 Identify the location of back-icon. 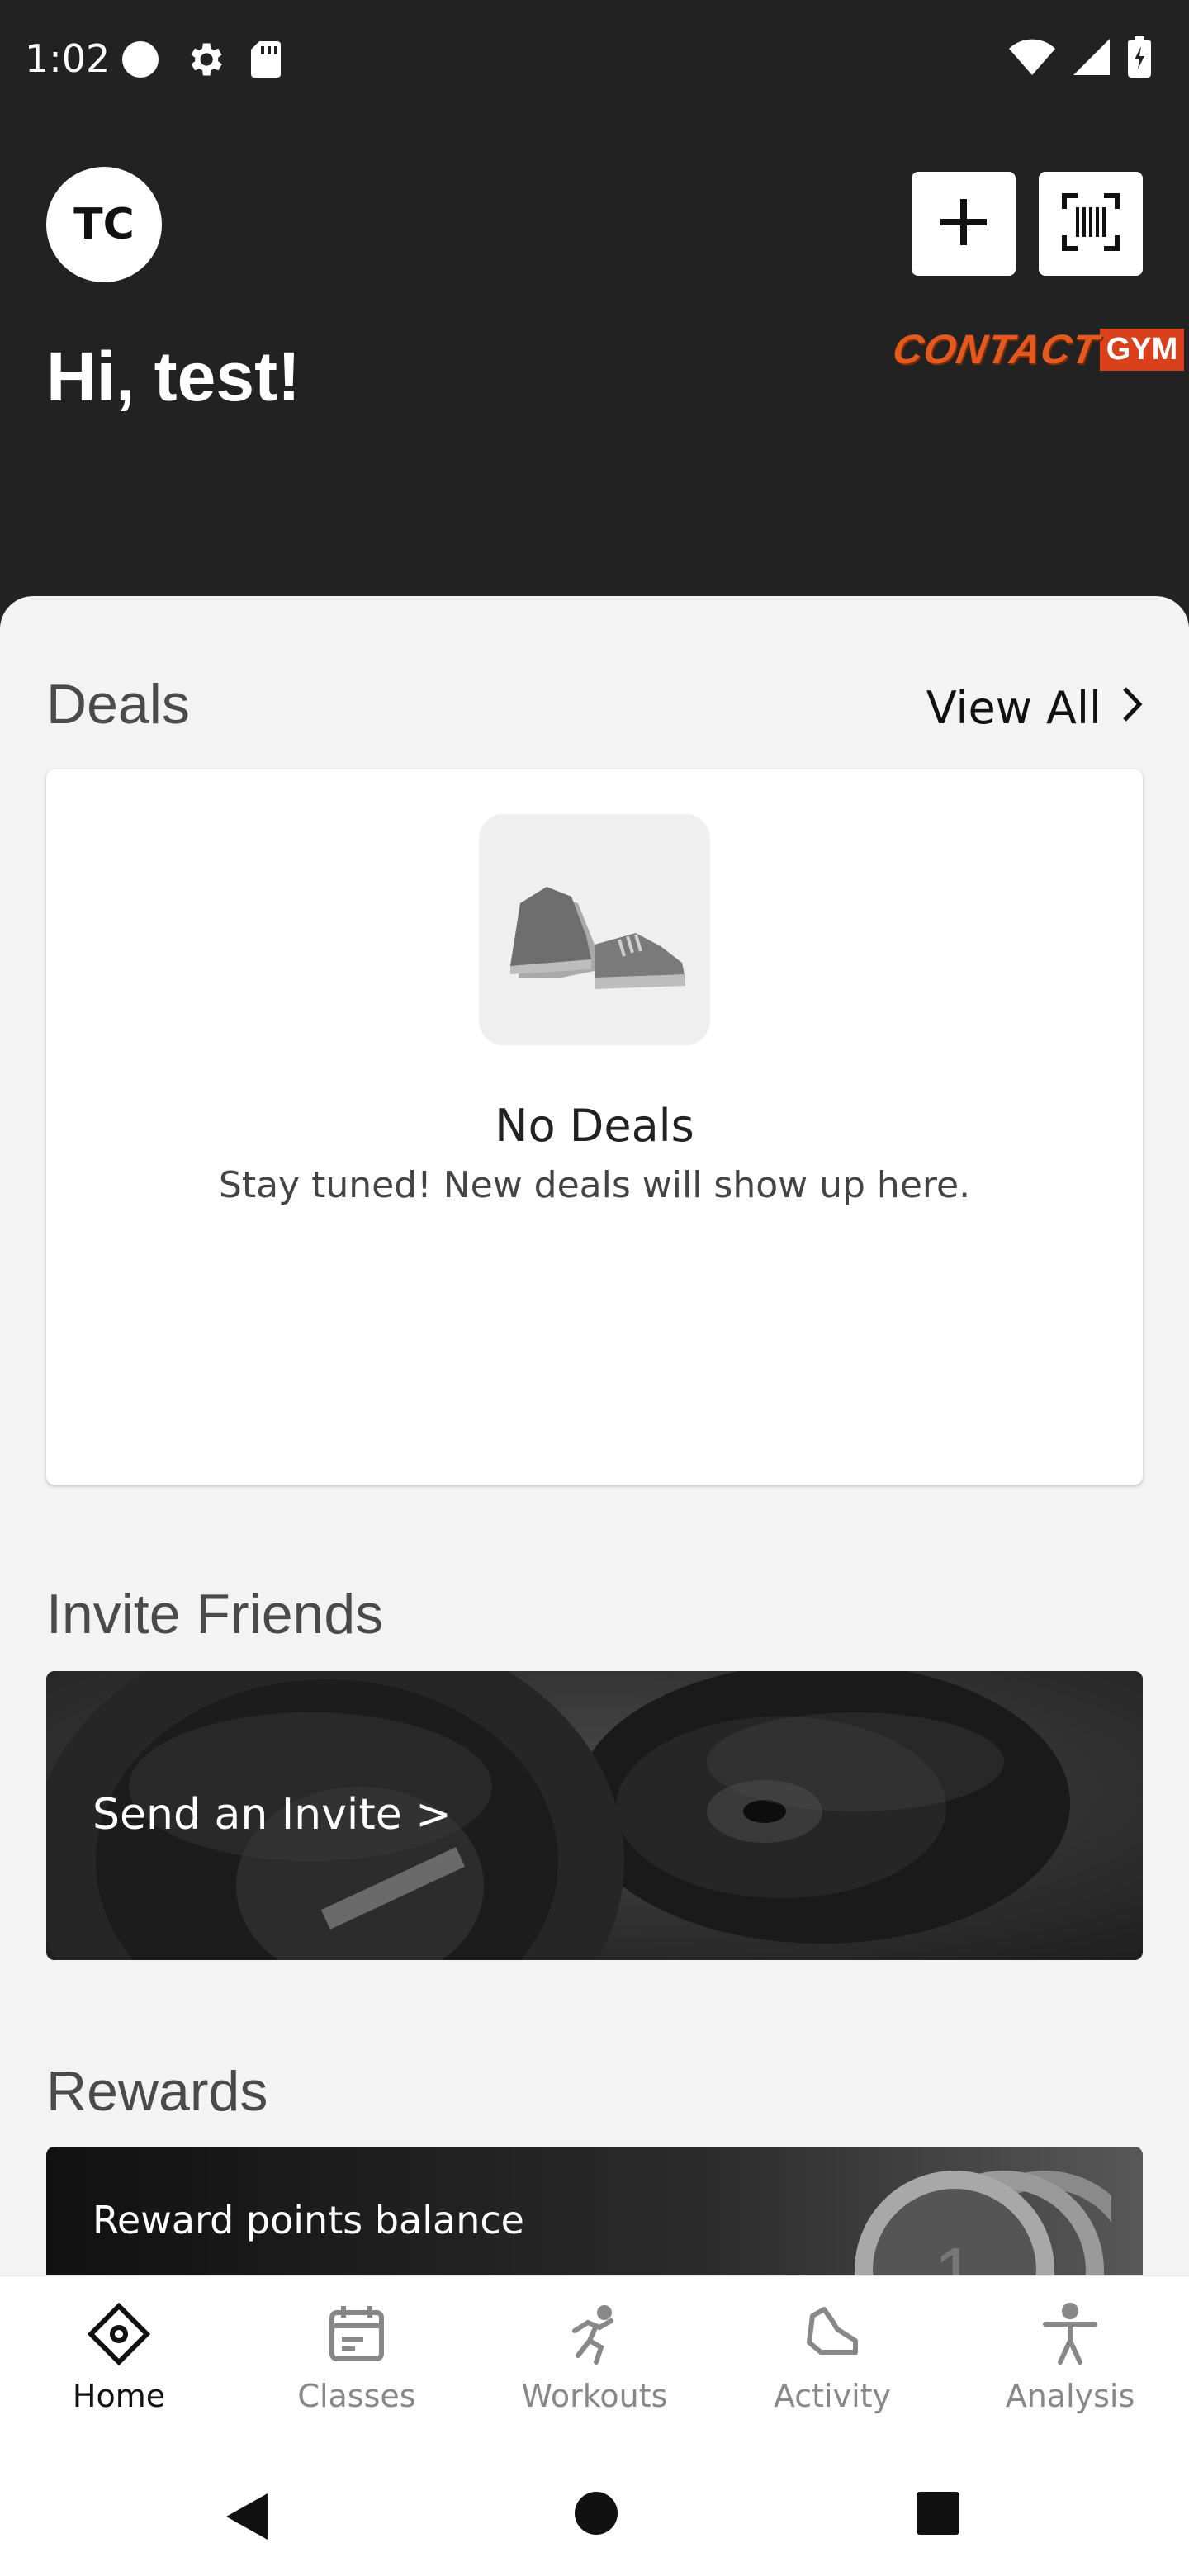
(247, 2518).